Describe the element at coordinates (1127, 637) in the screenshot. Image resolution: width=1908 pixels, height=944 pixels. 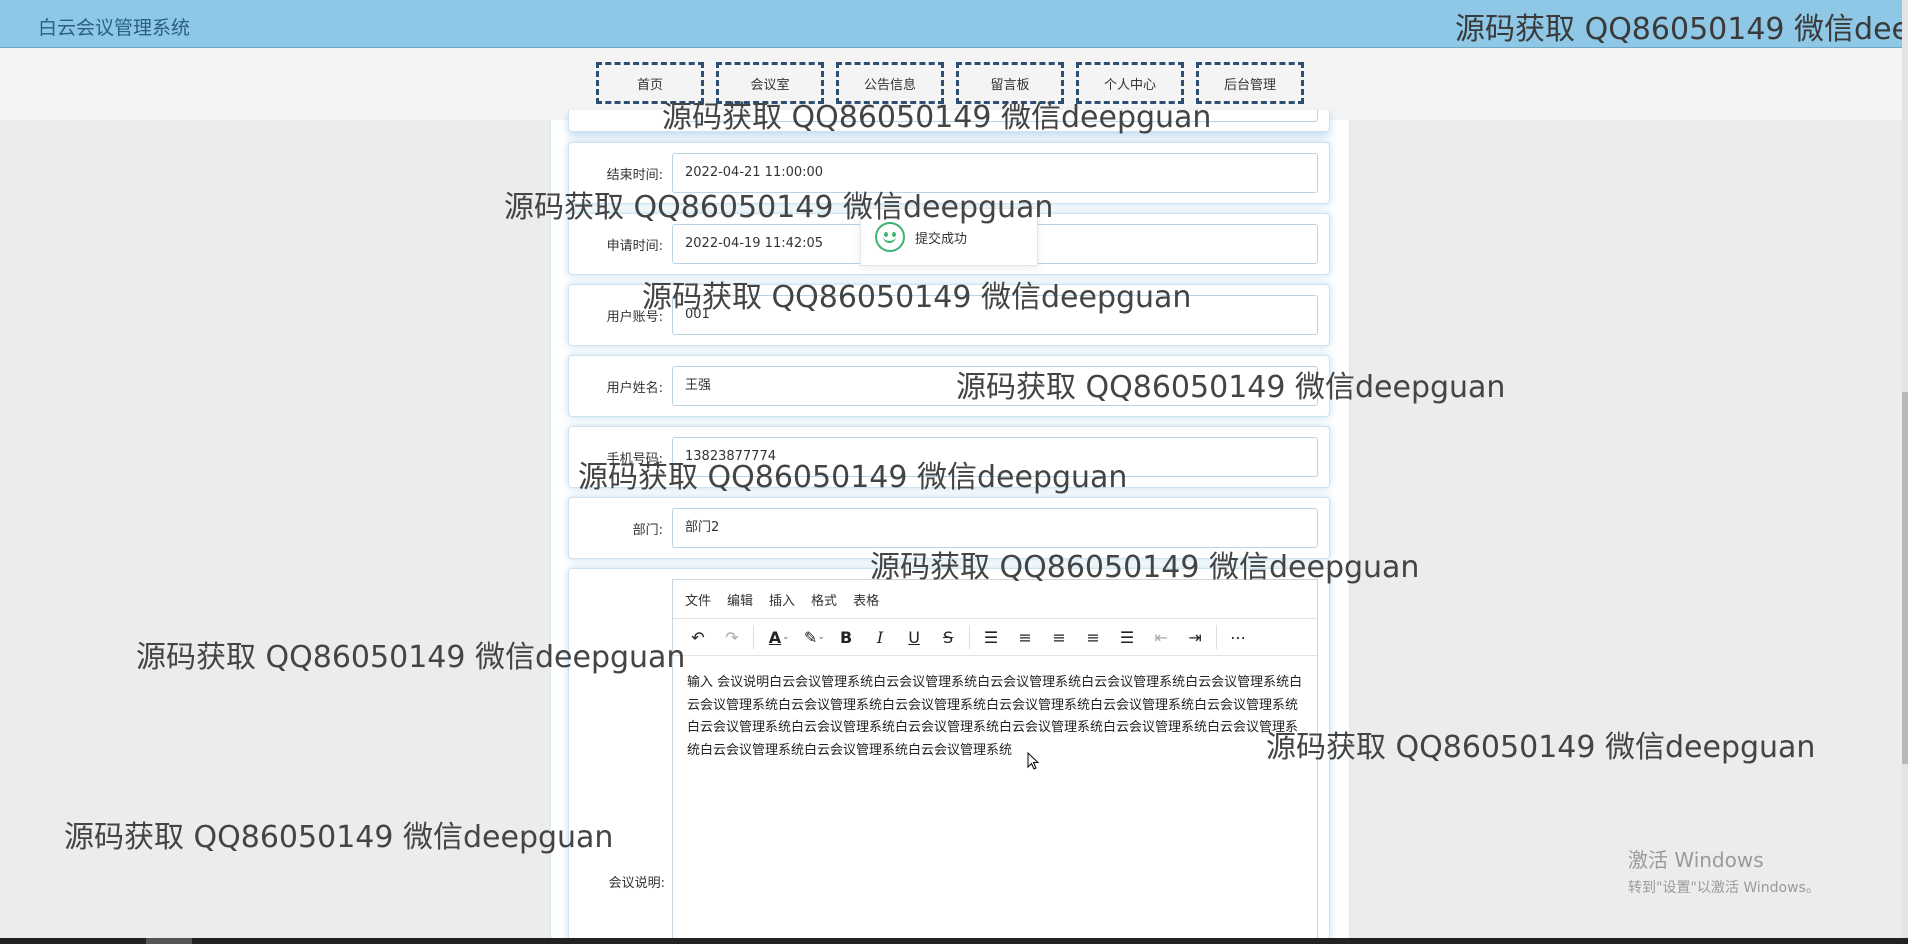
I see `align-justify-icon: ☰` at that location.